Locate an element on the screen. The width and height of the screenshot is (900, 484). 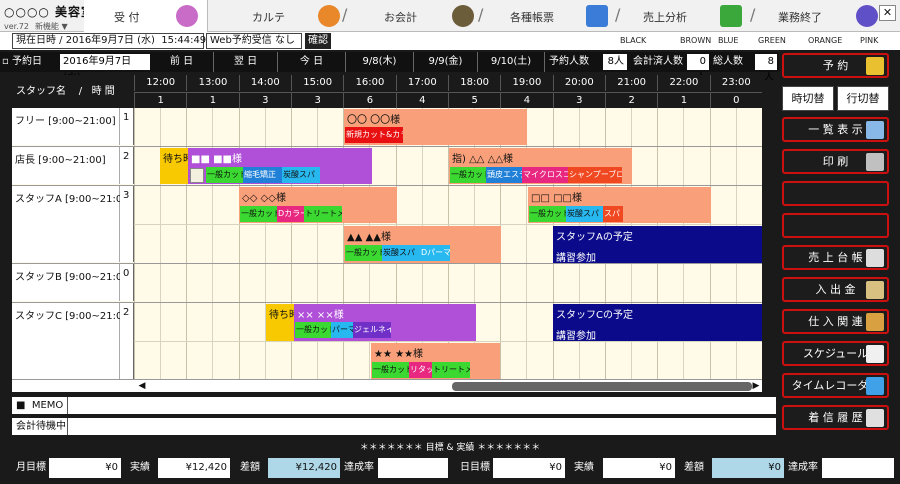
close-button: ✕ is located at coordinates (887, 13).